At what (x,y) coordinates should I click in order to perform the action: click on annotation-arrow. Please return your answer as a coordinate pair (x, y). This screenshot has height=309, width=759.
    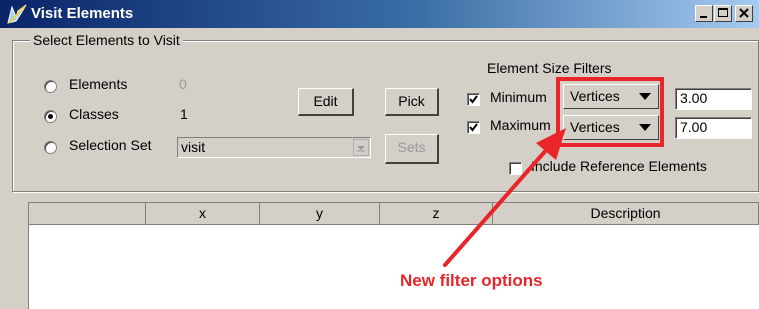
    Looking at the image, I should click on (504, 197).